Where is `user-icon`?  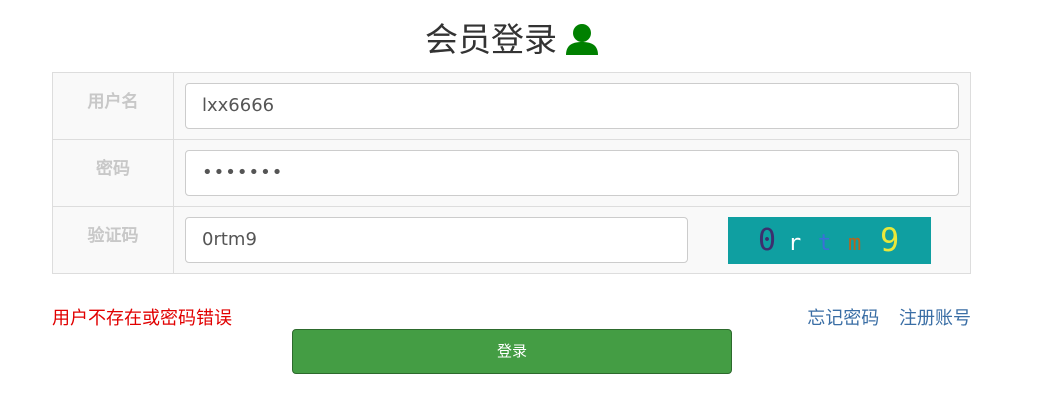 user-icon is located at coordinates (582, 44).